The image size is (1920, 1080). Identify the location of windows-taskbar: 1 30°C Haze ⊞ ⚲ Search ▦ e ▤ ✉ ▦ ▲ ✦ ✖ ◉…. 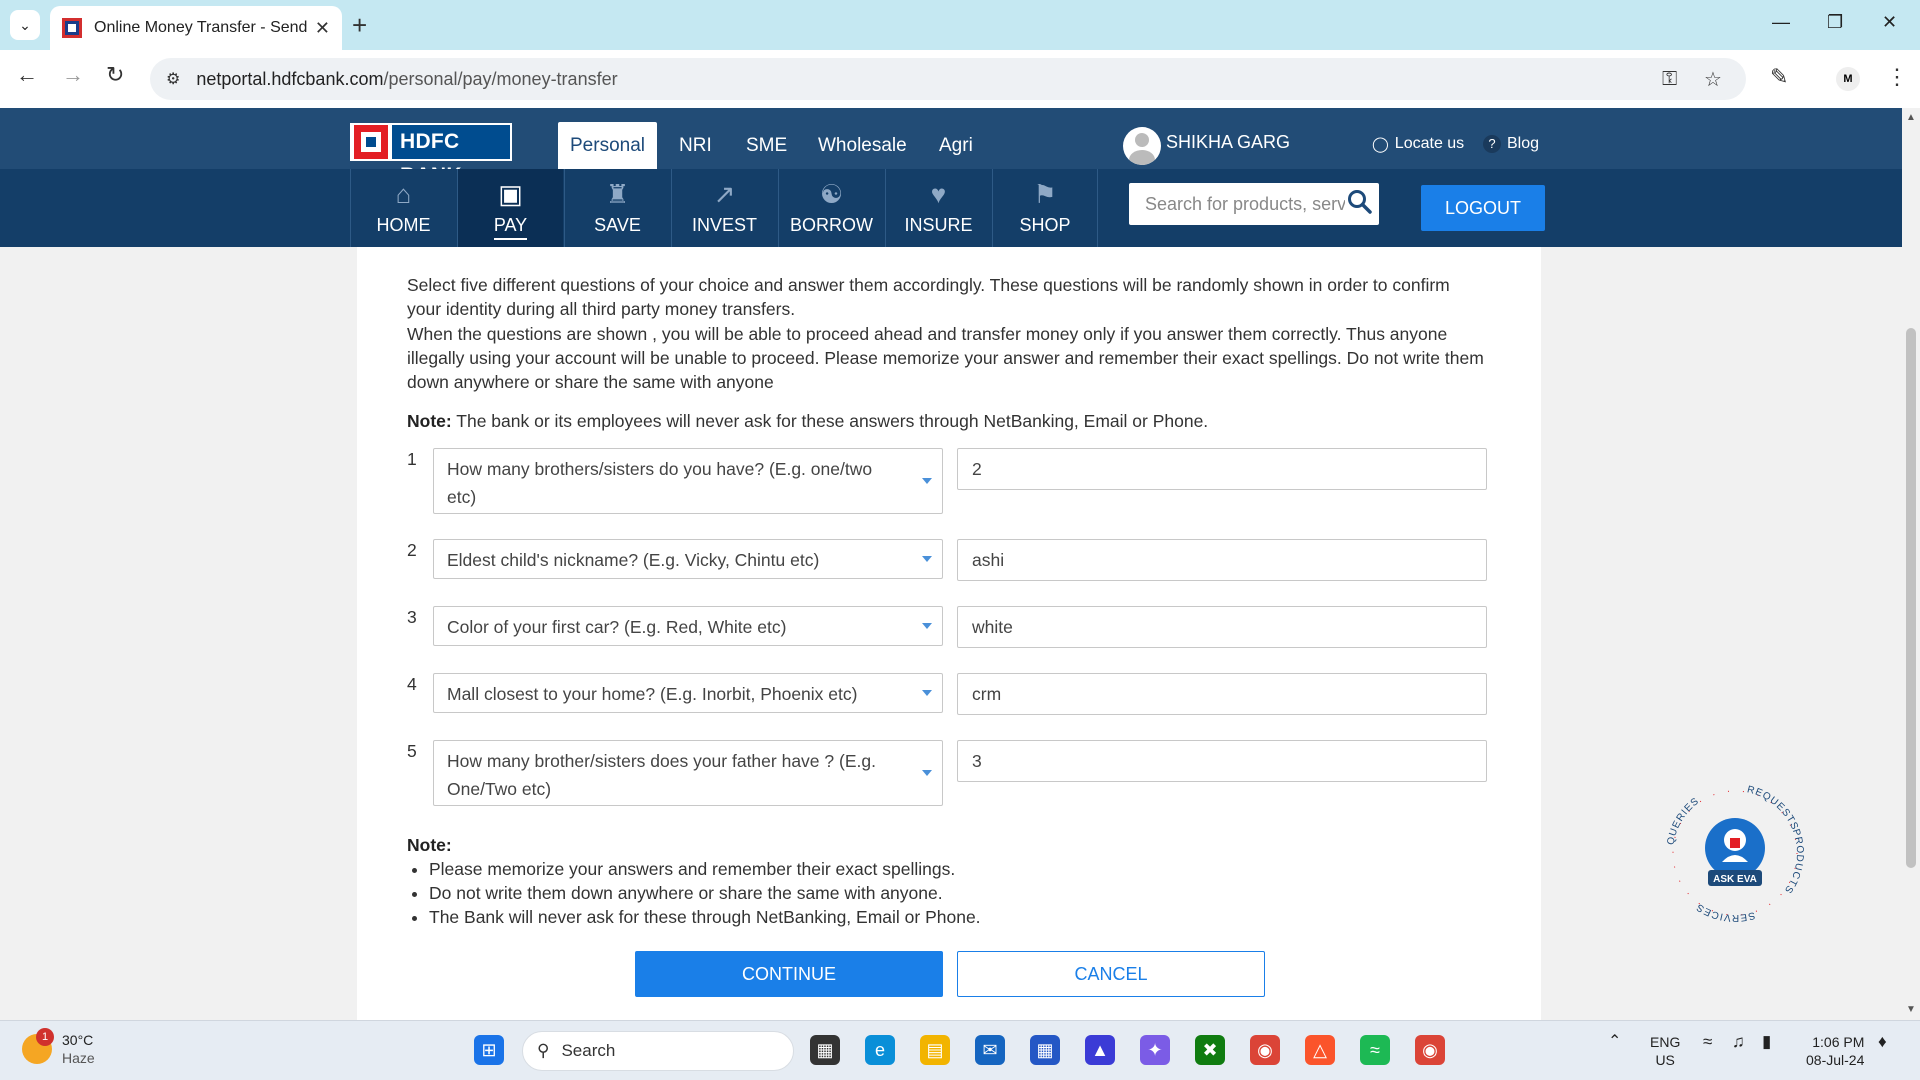
(960, 1050).